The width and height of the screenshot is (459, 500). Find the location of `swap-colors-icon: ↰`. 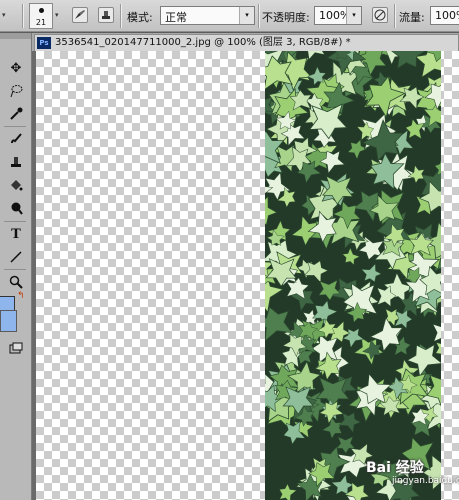

swap-colors-icon: ↰ is located at coordinates (21, 296).